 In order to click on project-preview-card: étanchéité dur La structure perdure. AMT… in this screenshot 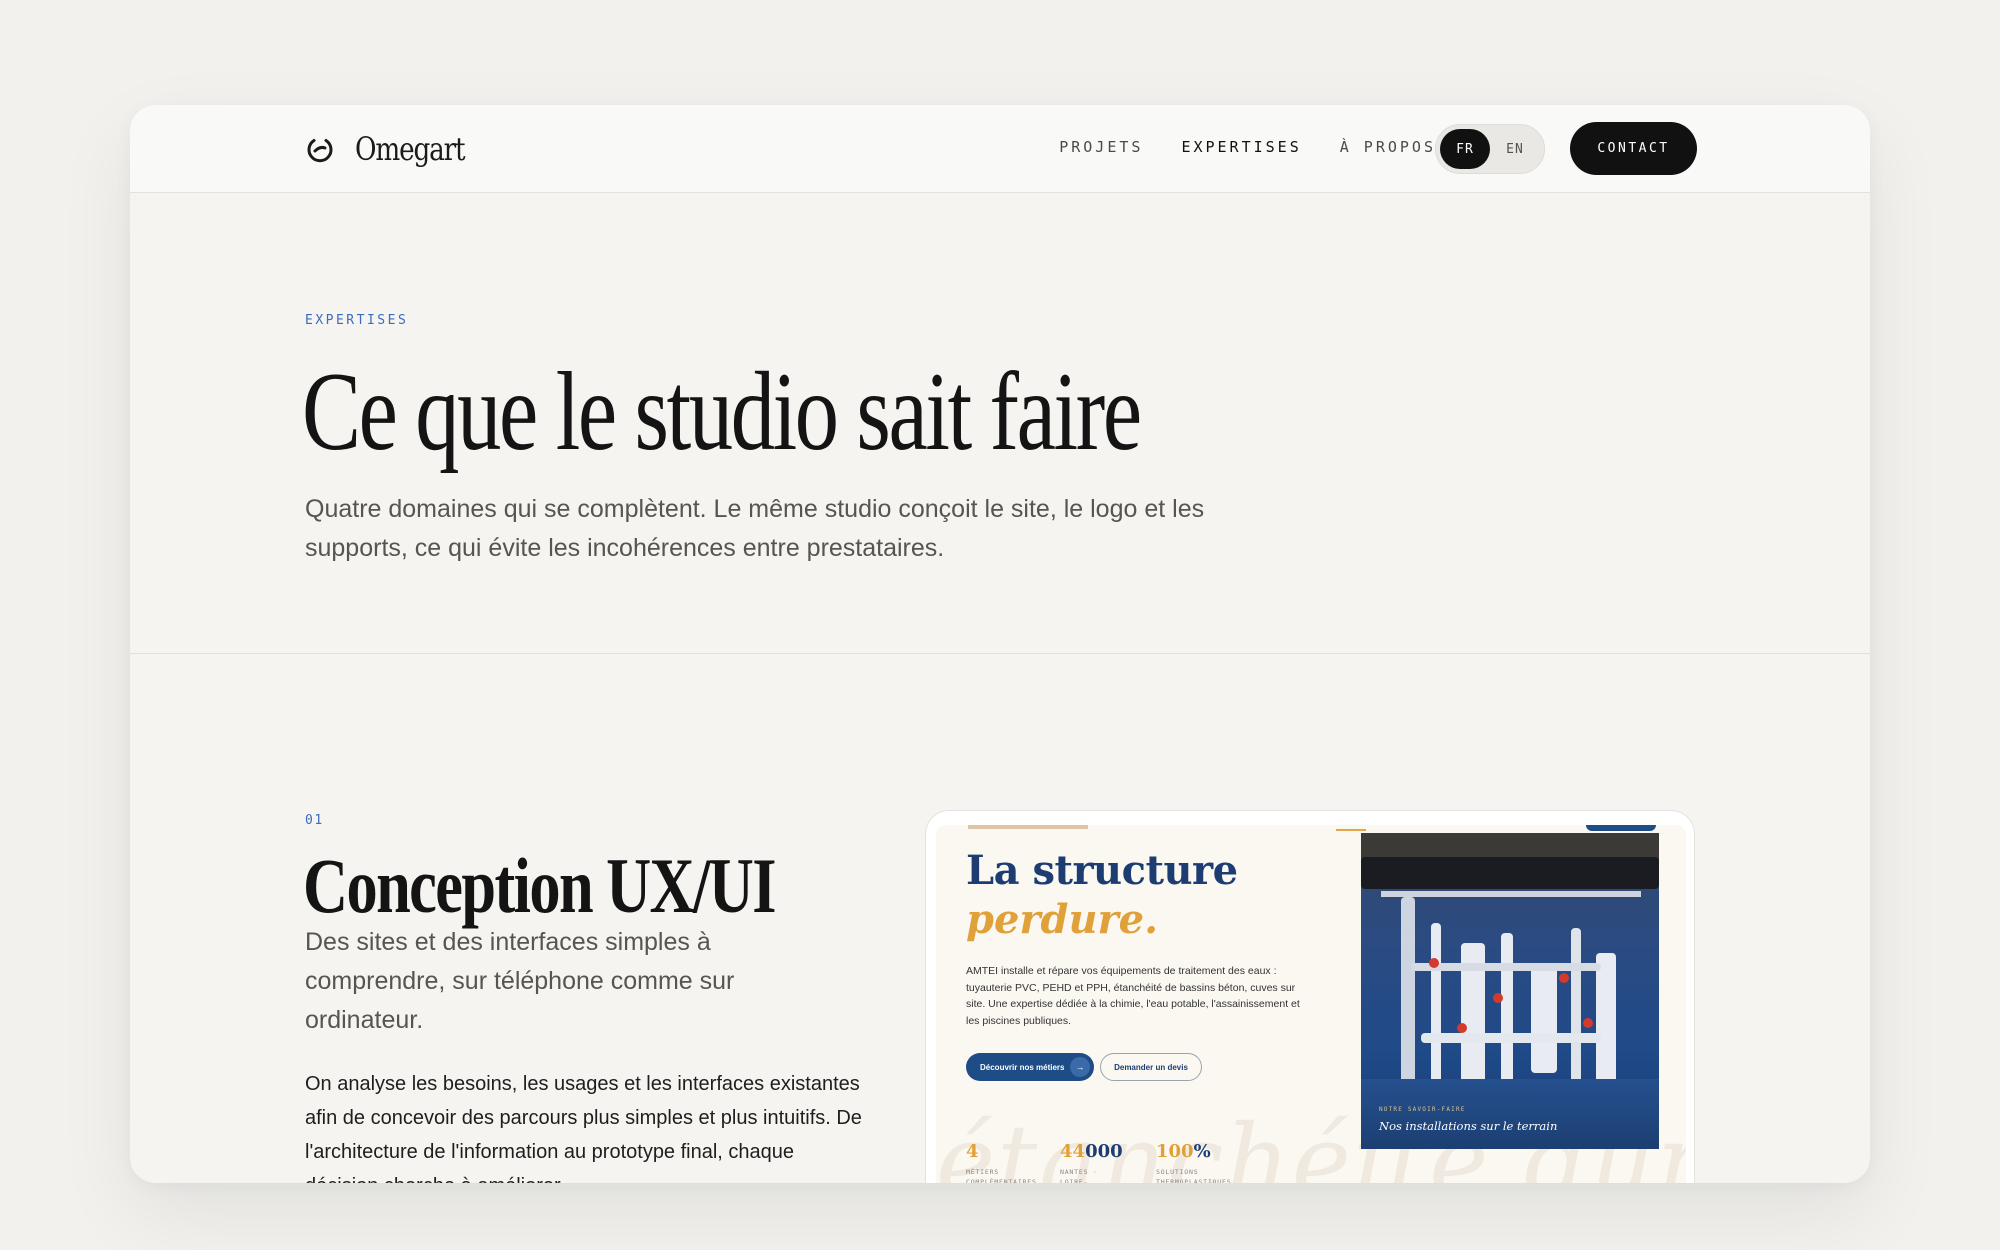, I will do `click(1310, 996)`.